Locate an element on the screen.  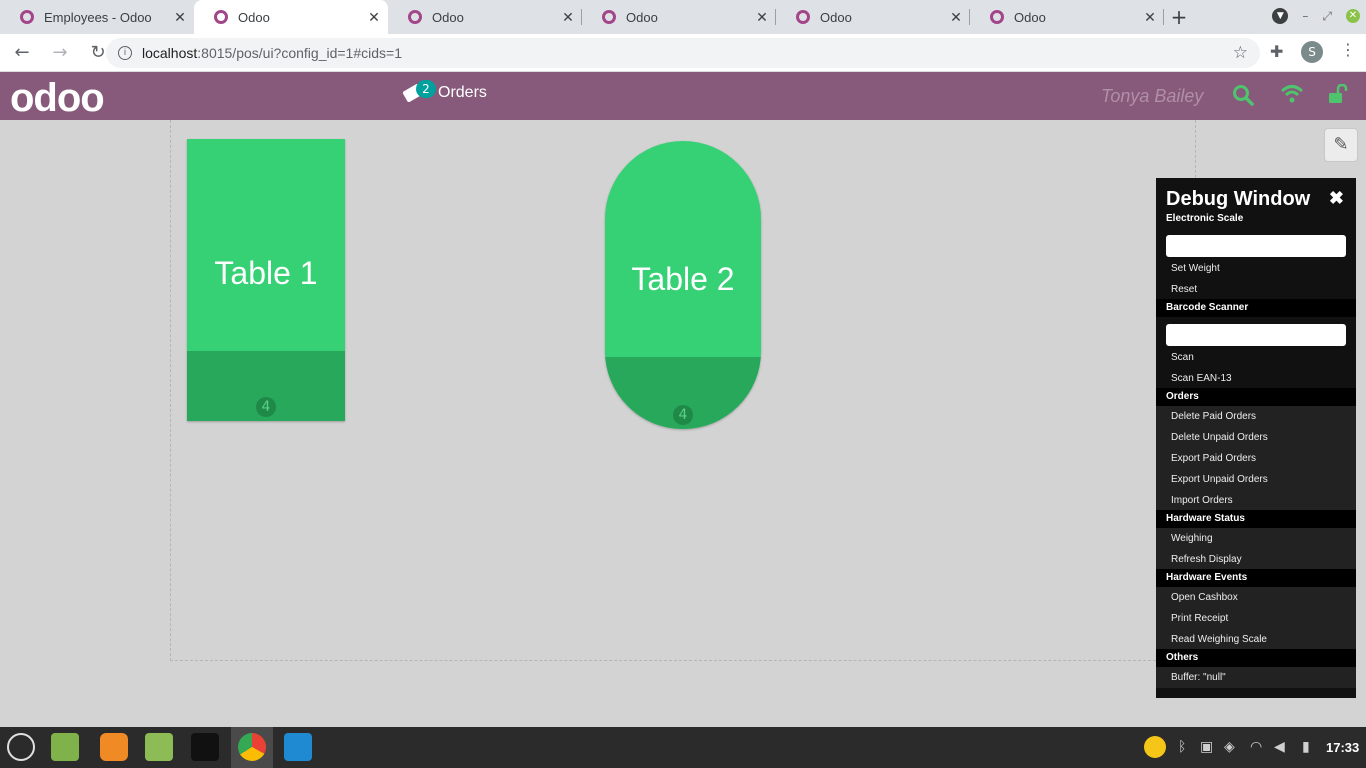
section-electronic-scale: Electronic Scale is located at coordinates (1205, 218).